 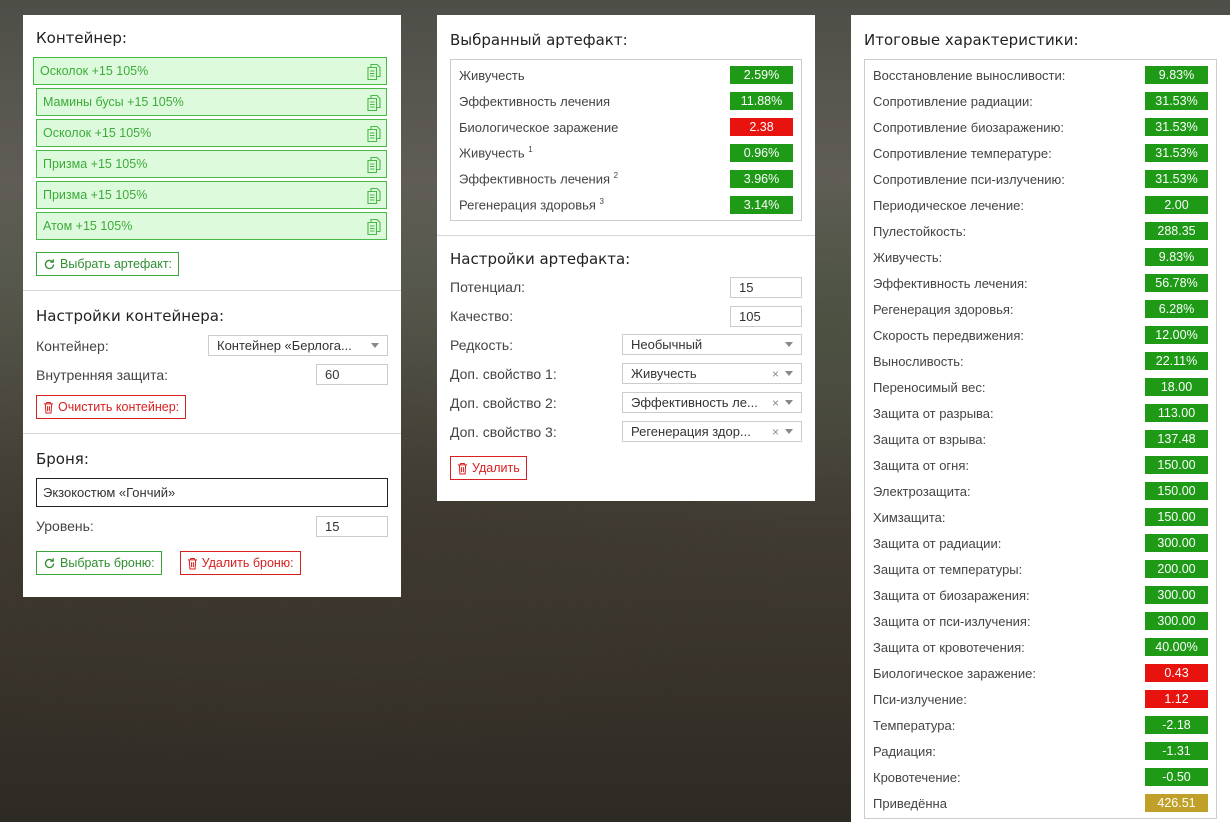 I want to click on delete-armor-label: Удалить броню:, so click(x=247, y=563).